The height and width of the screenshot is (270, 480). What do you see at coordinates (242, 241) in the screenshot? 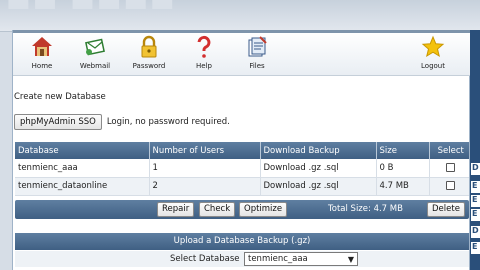
I see `upload-backup-header: Upload a Database Backup (.gz)` at bounding box center [242, 241].